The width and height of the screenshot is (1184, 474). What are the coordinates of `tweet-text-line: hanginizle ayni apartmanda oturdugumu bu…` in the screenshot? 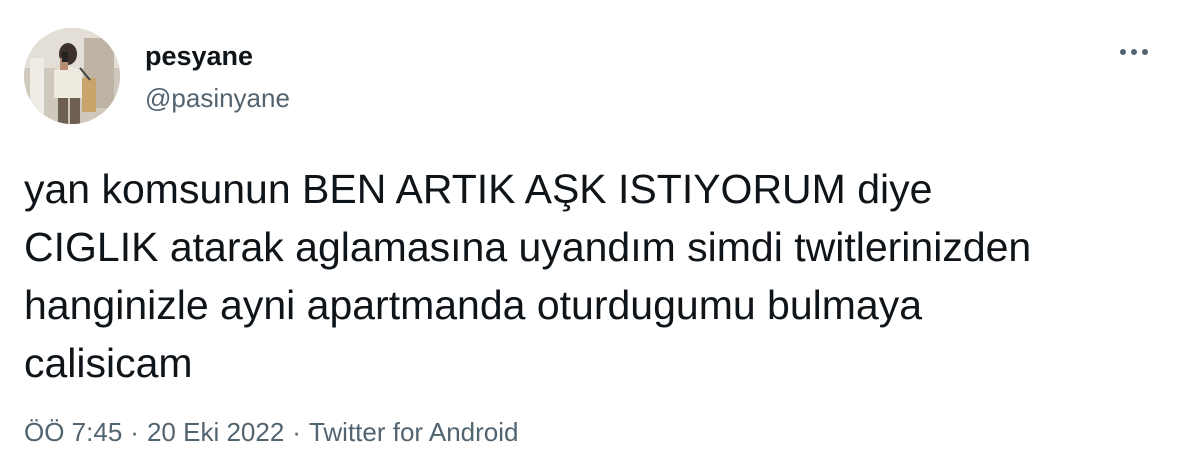 It's located at (473, 305).